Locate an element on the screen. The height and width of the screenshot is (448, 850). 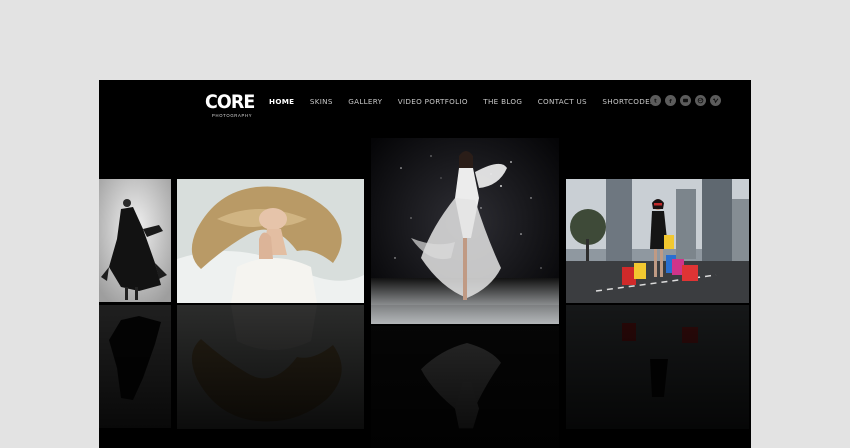
nav-item-the-blog: THE BLOG is located at coordinates (502, 101).